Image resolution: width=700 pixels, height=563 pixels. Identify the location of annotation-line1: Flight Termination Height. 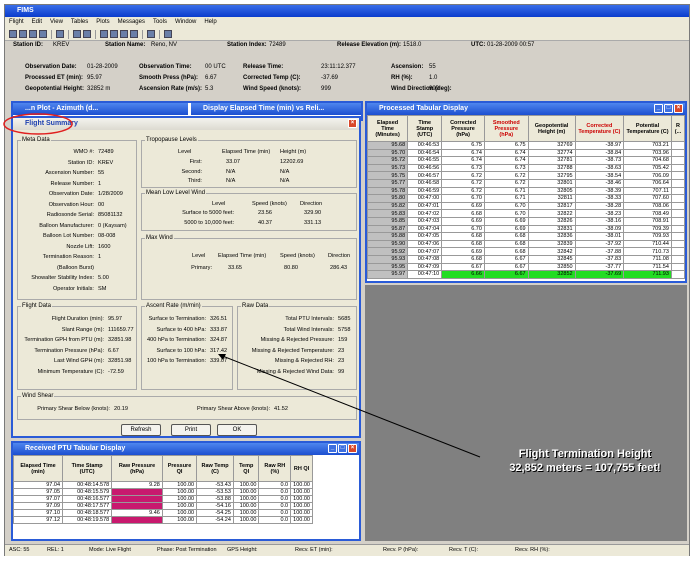
(585, 454).